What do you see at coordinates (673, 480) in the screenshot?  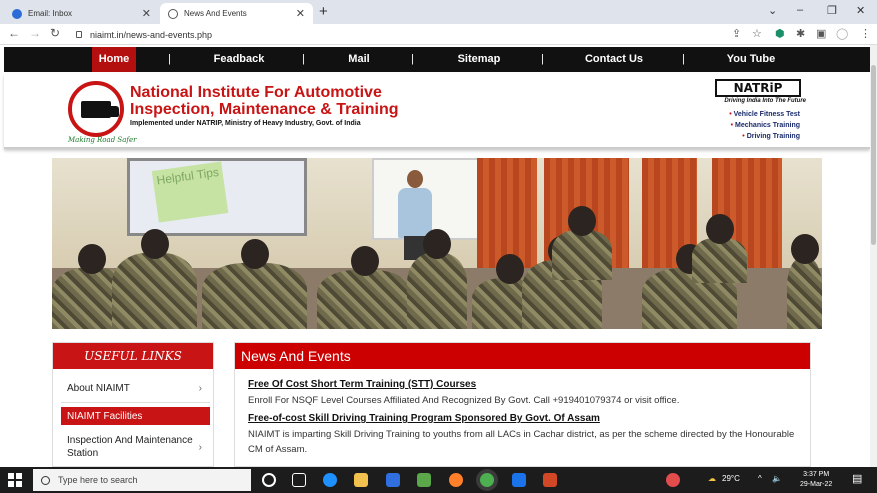 I see `app-tray-icon` at bounding box center [673, 480].